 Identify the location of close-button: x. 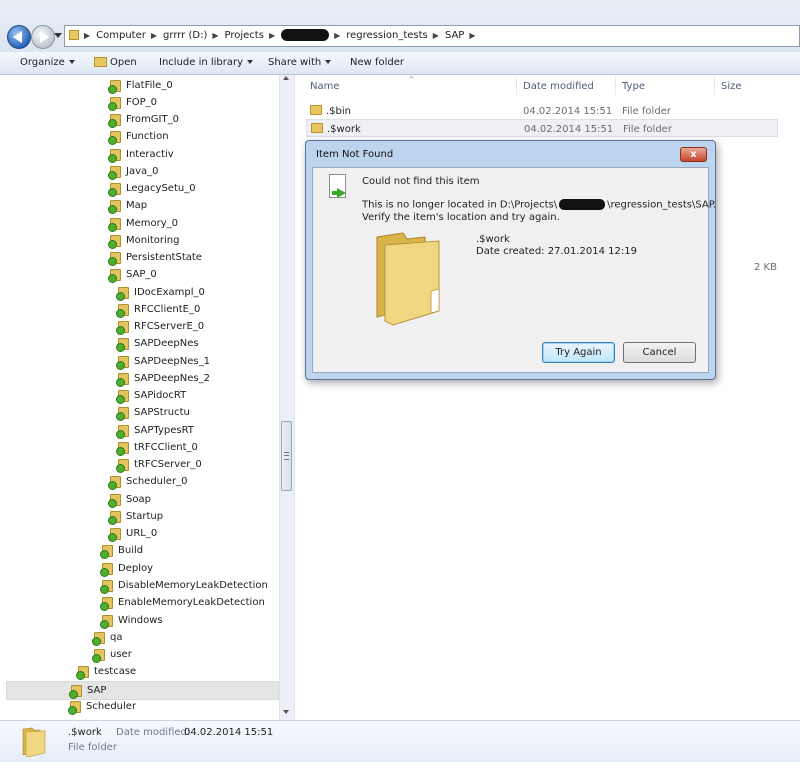
(693, 154).